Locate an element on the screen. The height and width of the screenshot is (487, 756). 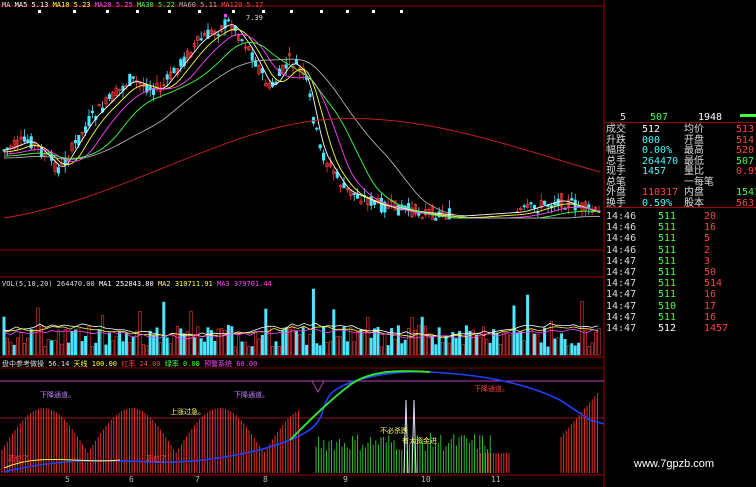
tick-volume: 2 is located at coordinates (707, 250).